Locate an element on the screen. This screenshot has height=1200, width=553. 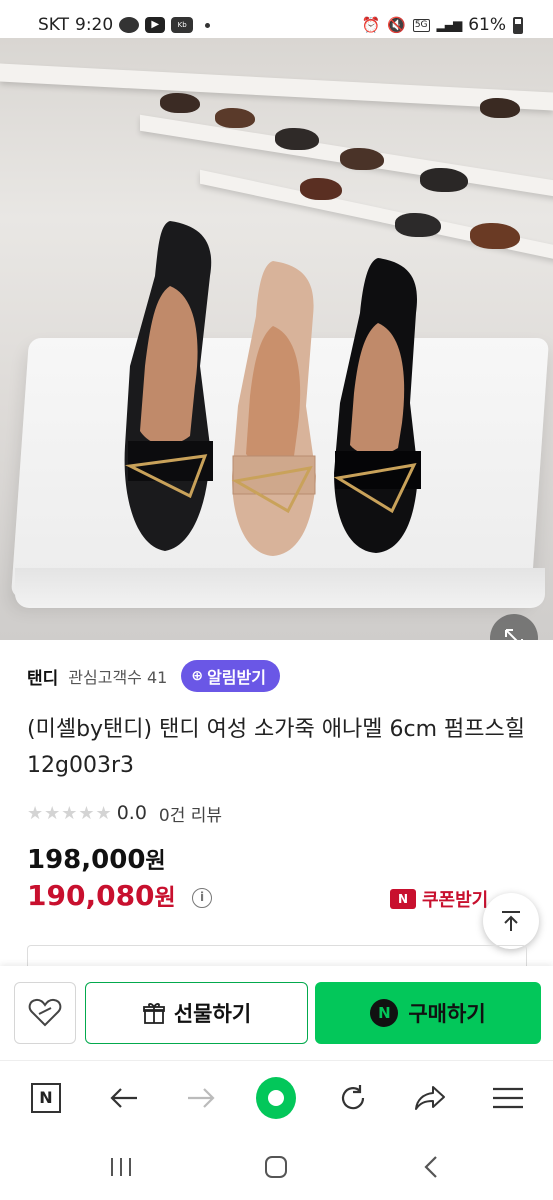
chevron-left-icon is located at coordinates (430, 1167).